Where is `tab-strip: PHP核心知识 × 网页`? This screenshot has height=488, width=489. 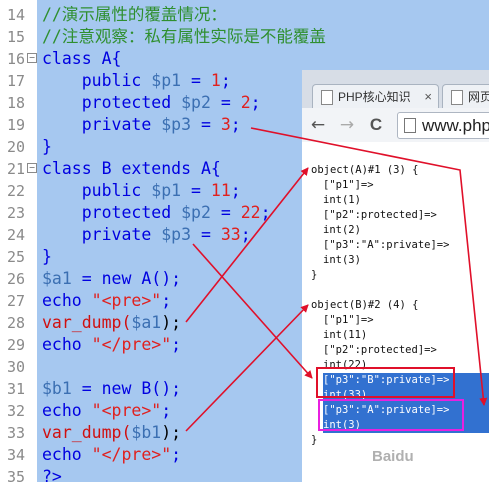
tab-strip: PHP核心知识 × 网页 is located at coordinates (395, 89).